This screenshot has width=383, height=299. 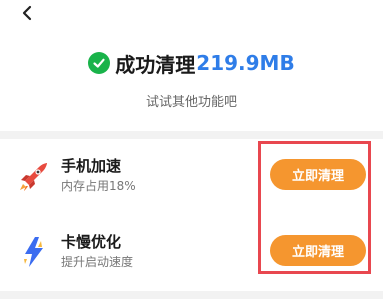 I want to click on back-button, so click(x=27, y=13).